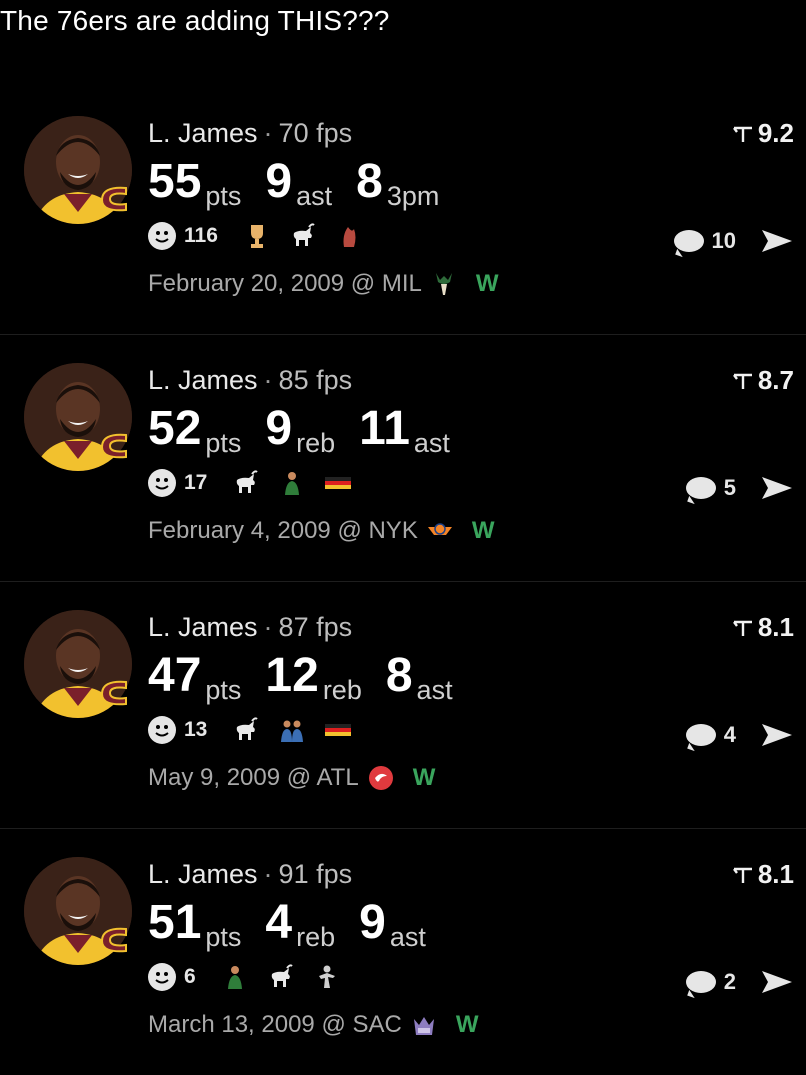 The width and height of the screenshot is (806, 1075). Describe the element at coordinates (327, 977) in the screenshot. I see `dunk-icon` at that location.